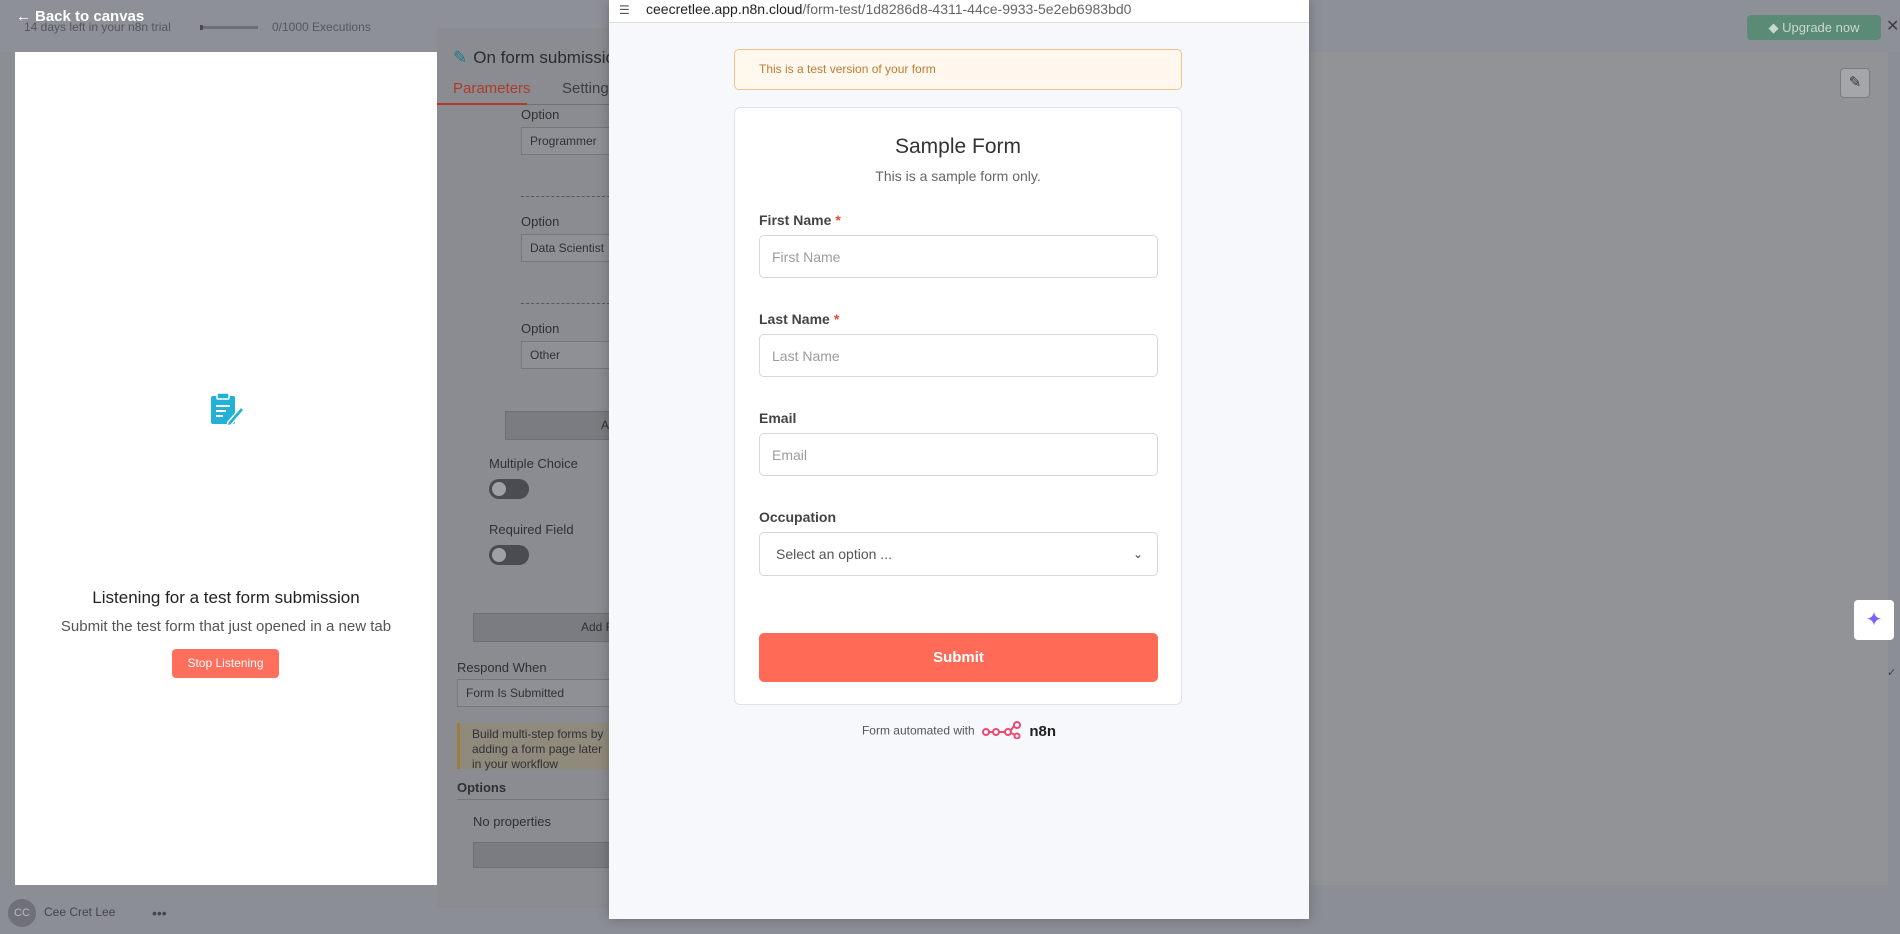  I want to click on add-form-element-label: Add Form Element, so click(595, 627).